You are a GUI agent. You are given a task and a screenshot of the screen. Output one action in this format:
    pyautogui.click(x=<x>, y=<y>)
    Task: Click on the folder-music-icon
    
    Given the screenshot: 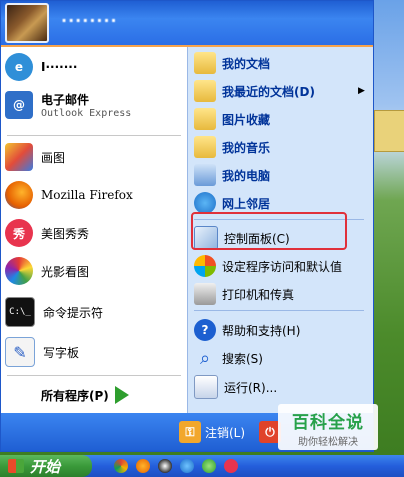 What is the action you would take?
    pyautogui.click(x=205, y=147)
    